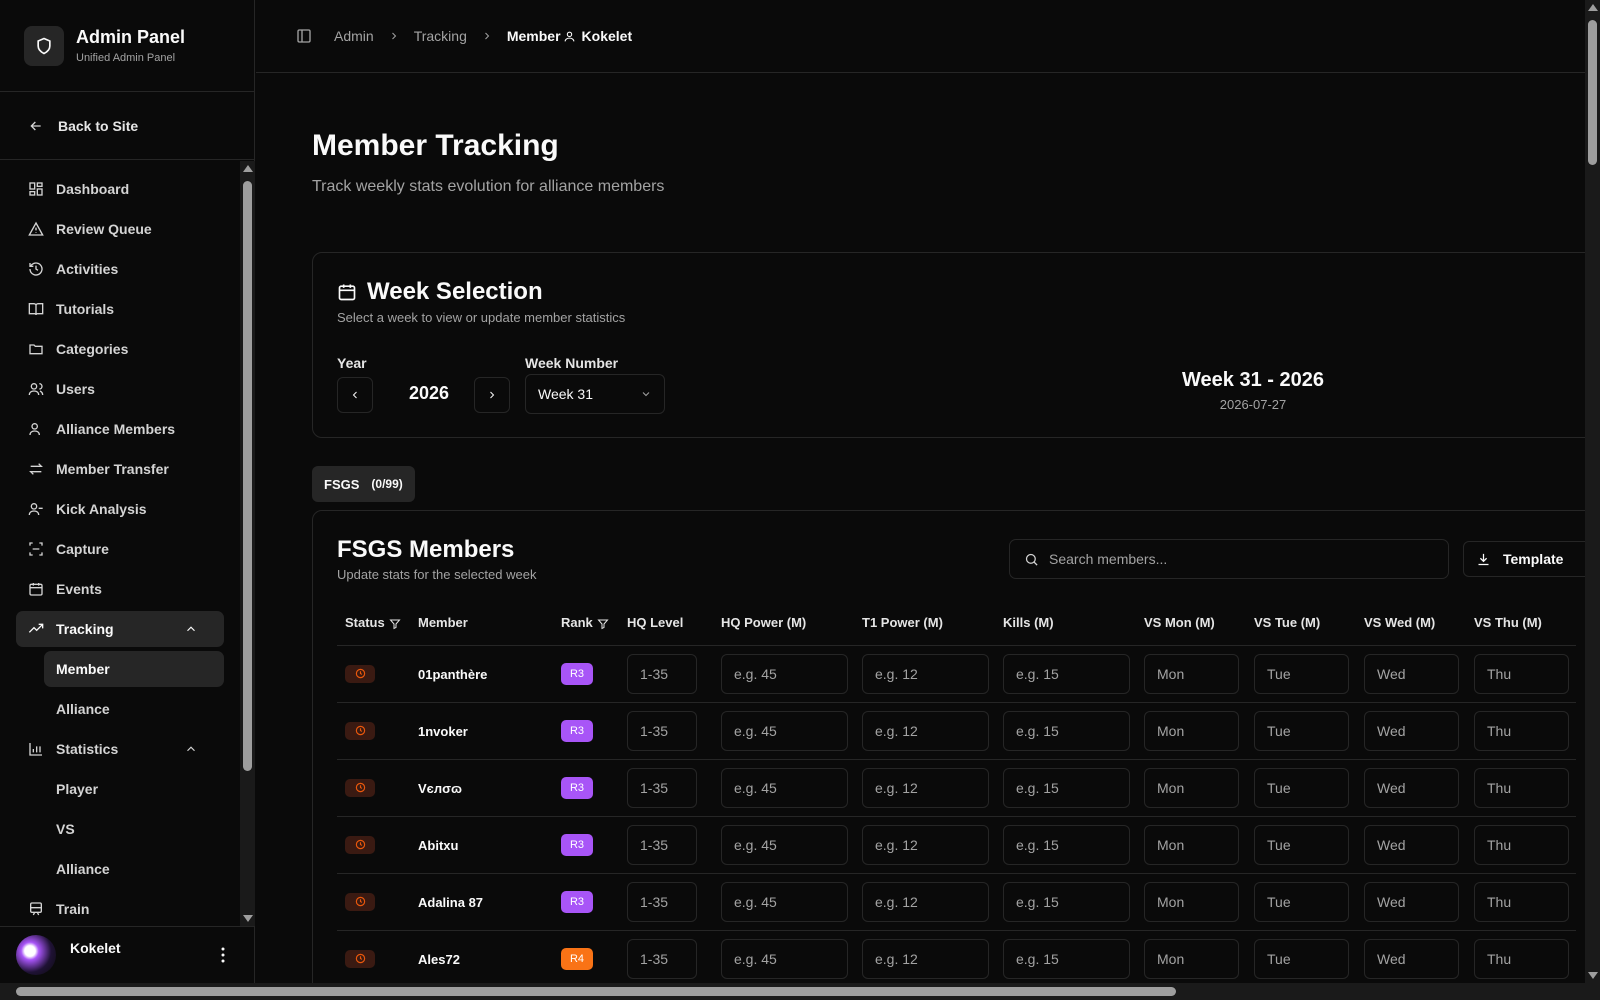 Image resolution: width=1600 pixels, height=1000 pixels. What do you see at coordinates (120, 229) in the screenshot?
I see `sidebar-item-review-queue: Review Queue` at bounding box center [120, 229].